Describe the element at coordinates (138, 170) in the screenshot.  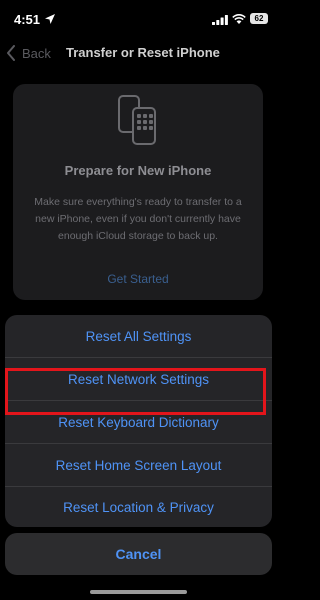
I see `prepare-title: Prepare for New iPhone` at that location.